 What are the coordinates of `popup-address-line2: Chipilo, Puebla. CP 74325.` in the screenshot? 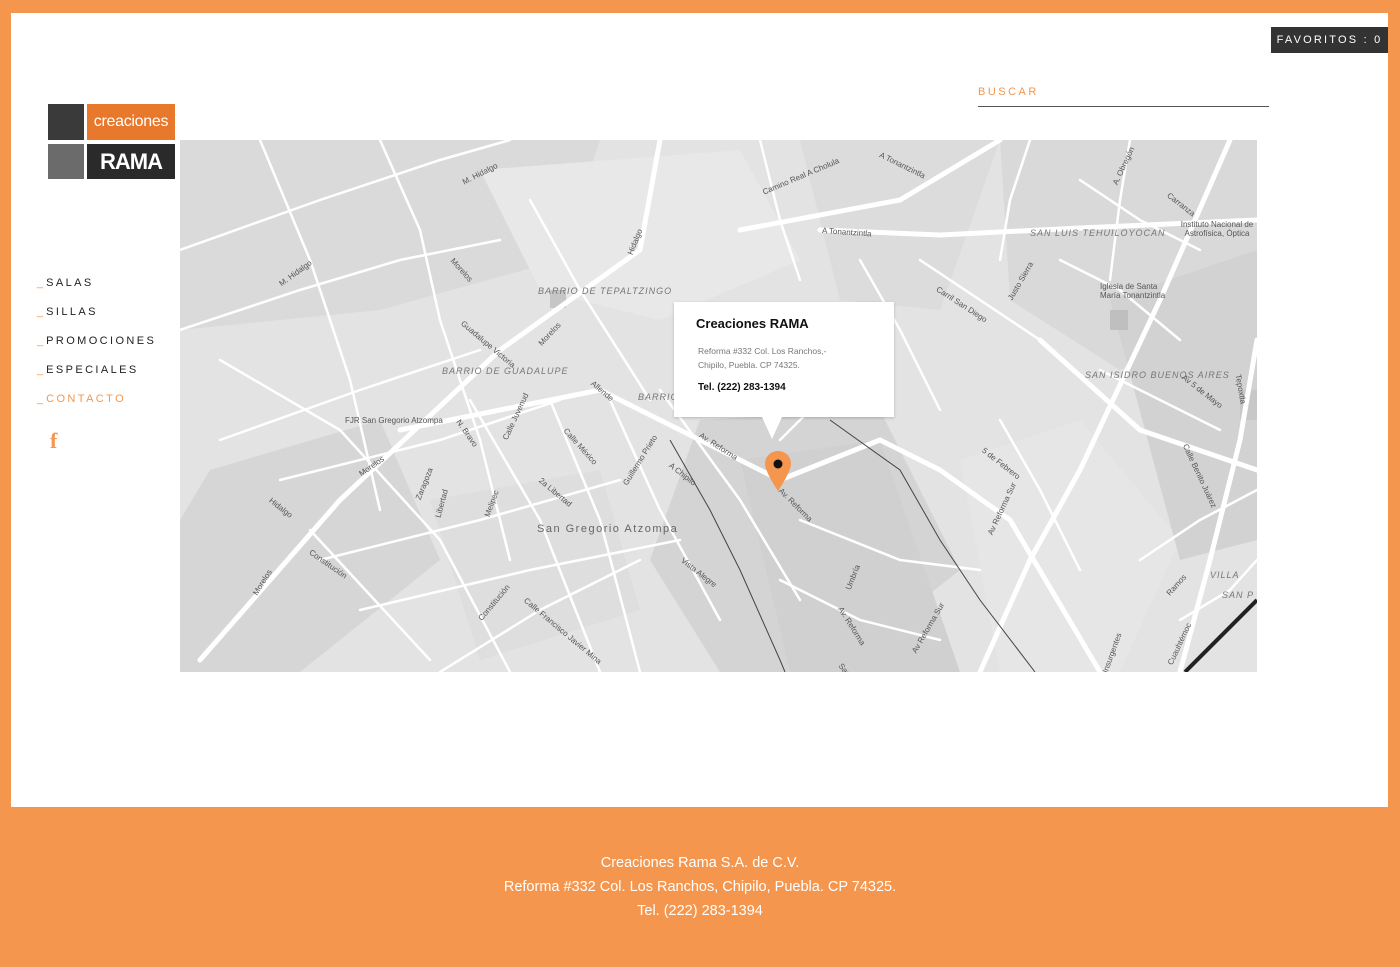 It's located at (749, 365).